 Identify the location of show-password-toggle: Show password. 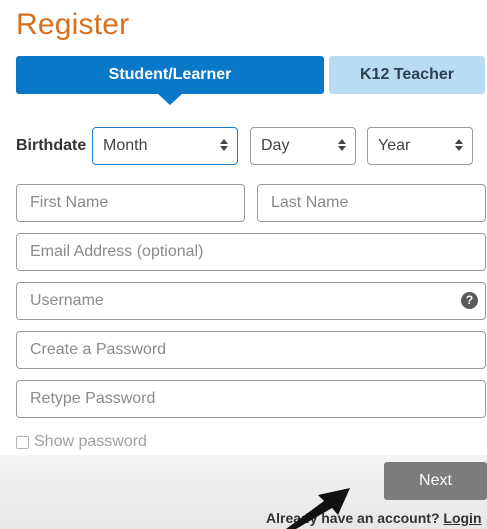
(81, 442).